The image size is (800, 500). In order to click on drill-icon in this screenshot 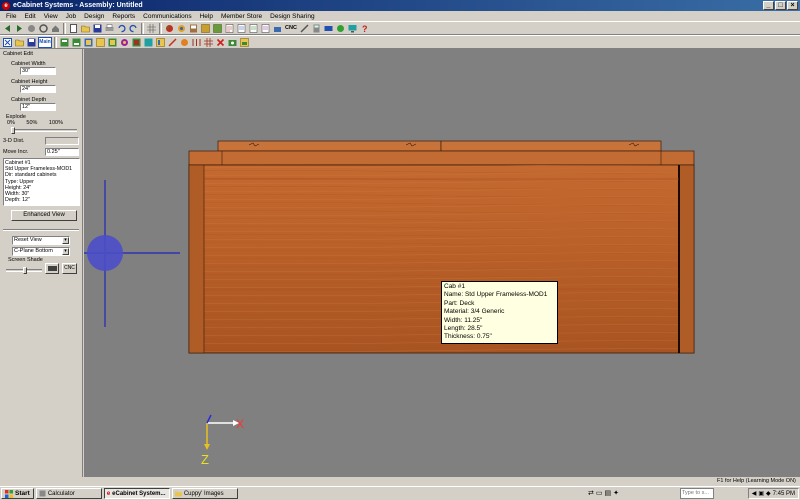, I will do `click(172, 42)`.